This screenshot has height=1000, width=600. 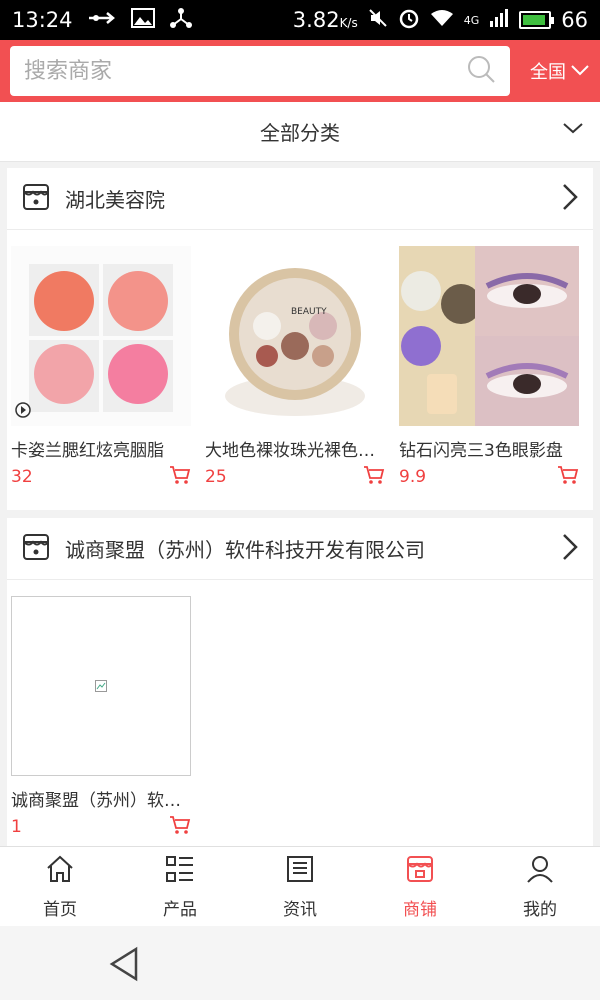 What do you see at coordinates (300, 963) in the screenshot?
I see `system-nav-bar` at bounding box center [300, 963].